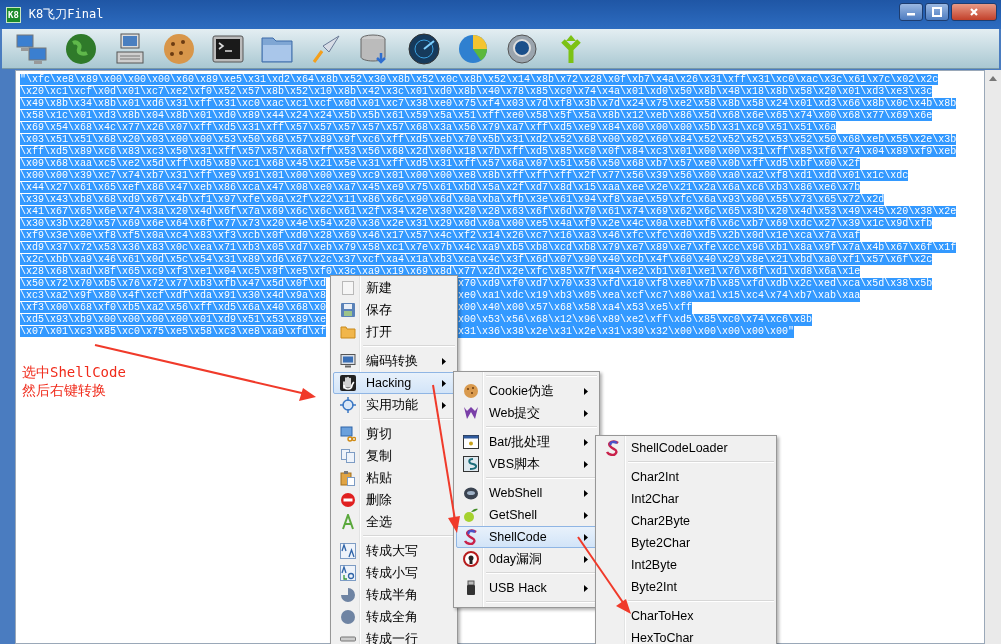 This screenshot has width=1001, height=644. I want to click on menu-item: WebShell, so click(526, 493).